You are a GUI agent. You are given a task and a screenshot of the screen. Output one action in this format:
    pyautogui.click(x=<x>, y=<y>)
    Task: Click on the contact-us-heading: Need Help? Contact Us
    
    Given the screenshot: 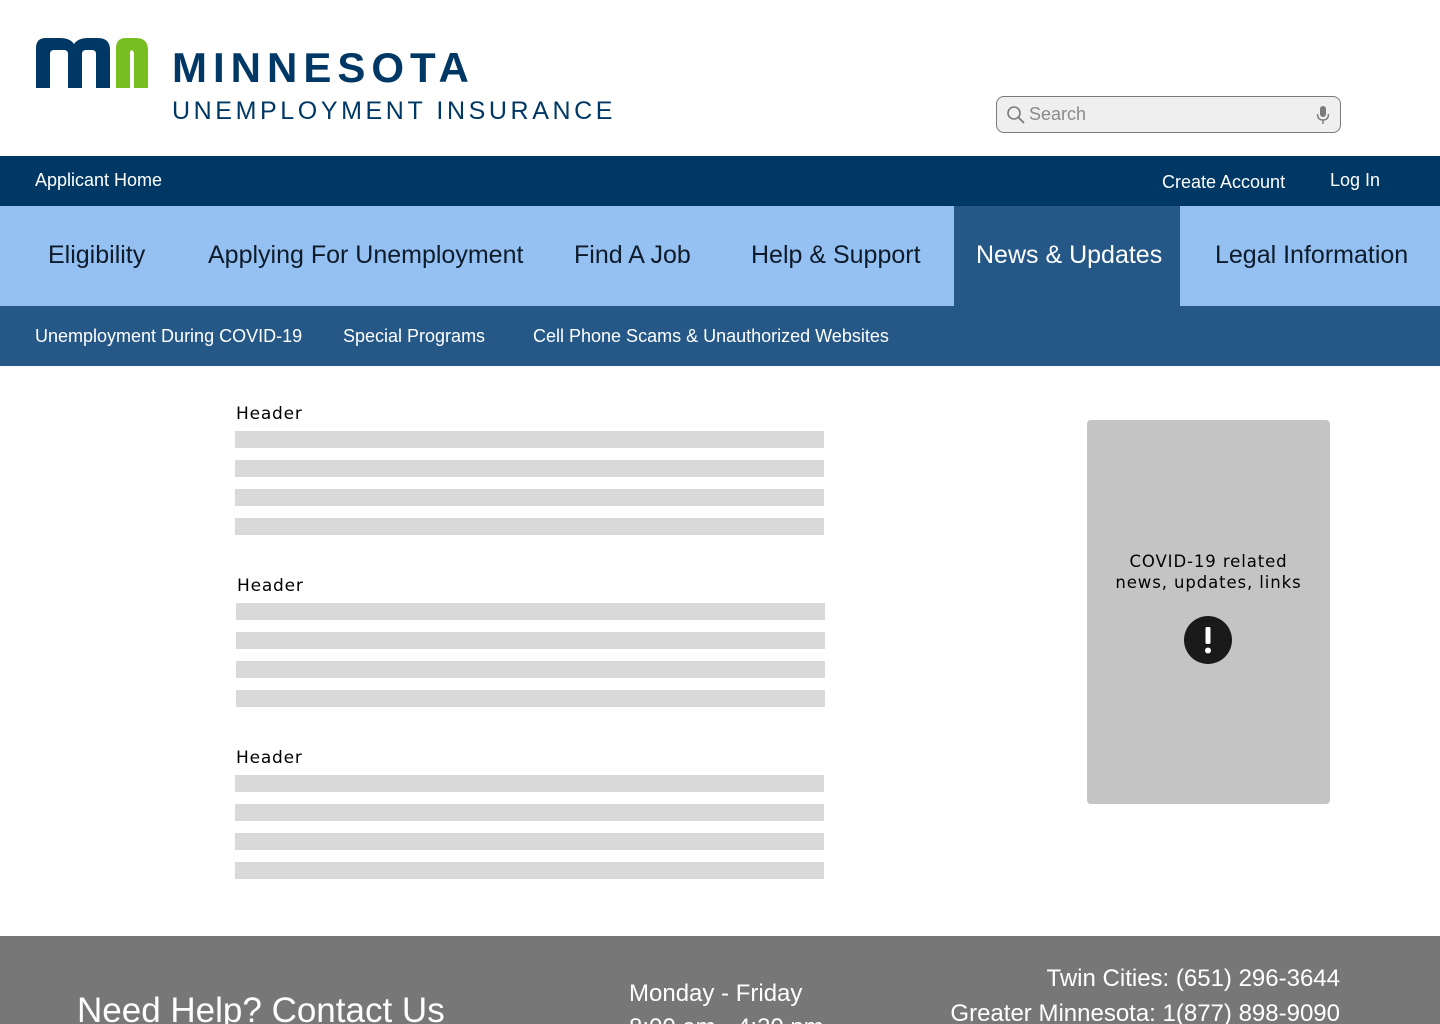 What is the action you would take?
    pyautogui.click(x=261, y=1007)
    